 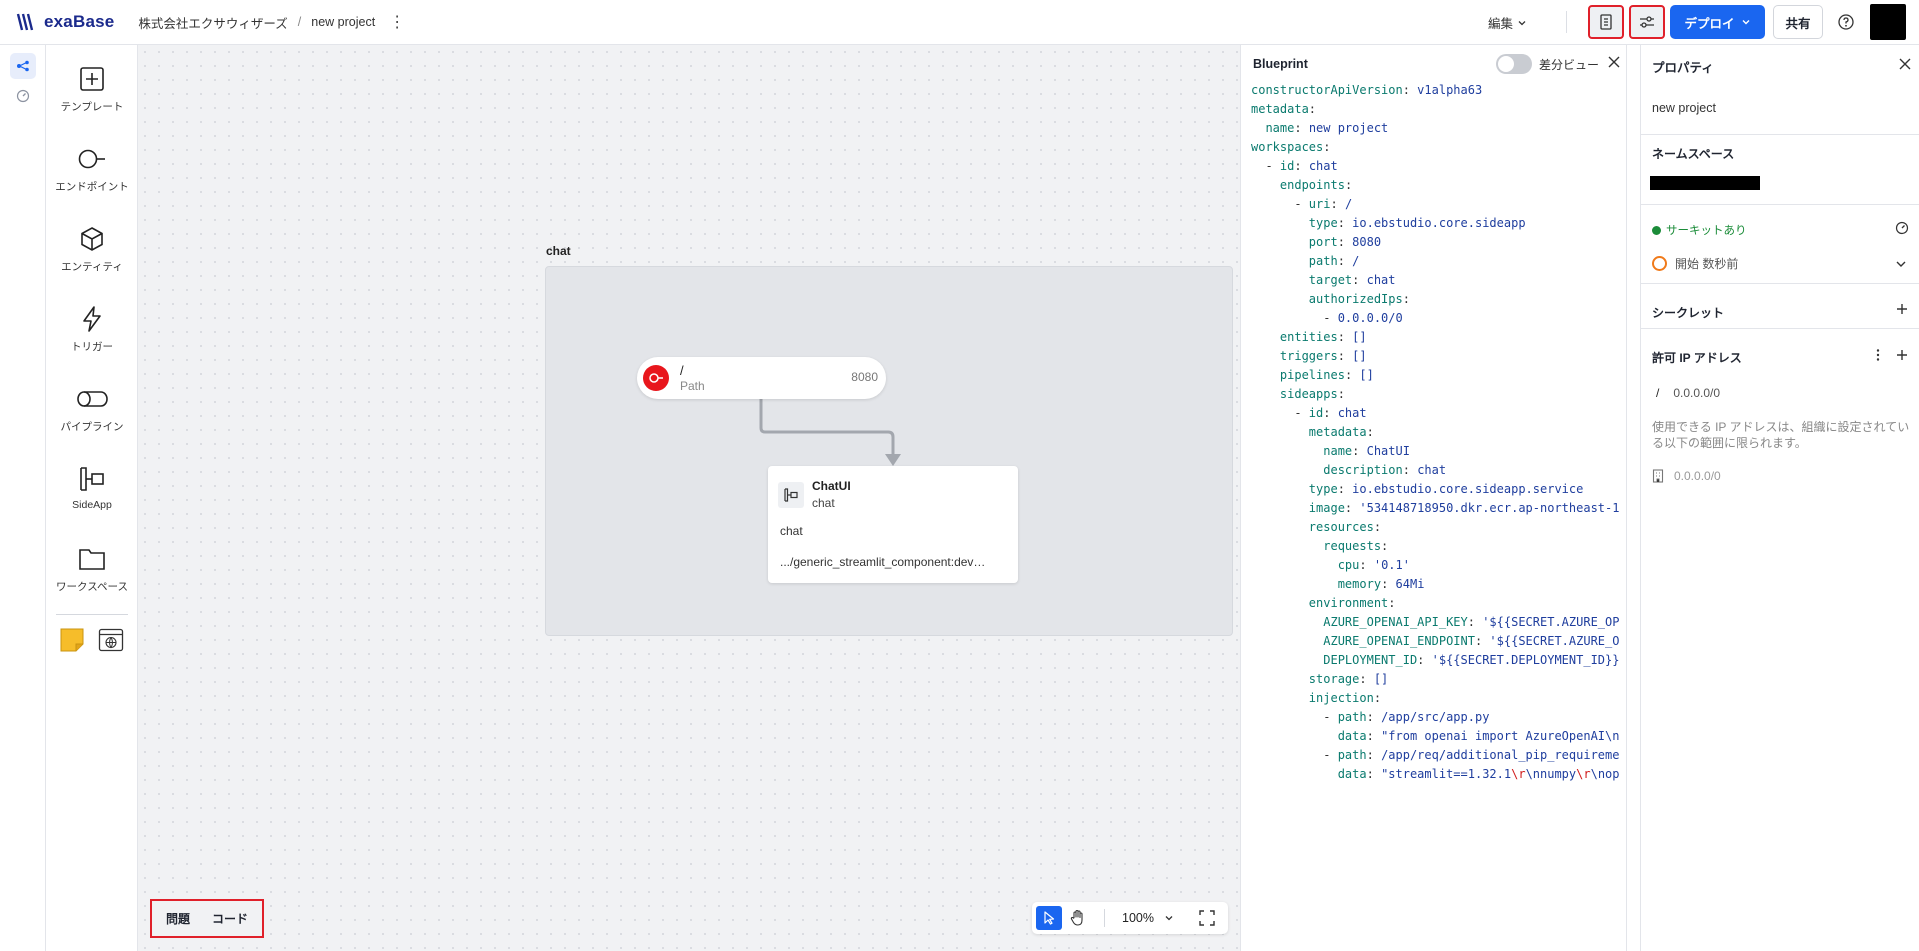 I want to click on palette-label: SideApp, so click(x=92, y=505).